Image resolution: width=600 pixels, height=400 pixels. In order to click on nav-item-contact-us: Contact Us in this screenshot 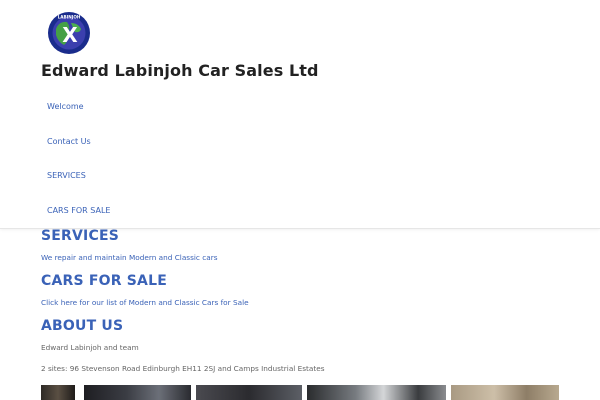, I will do `click(69, 141)`.